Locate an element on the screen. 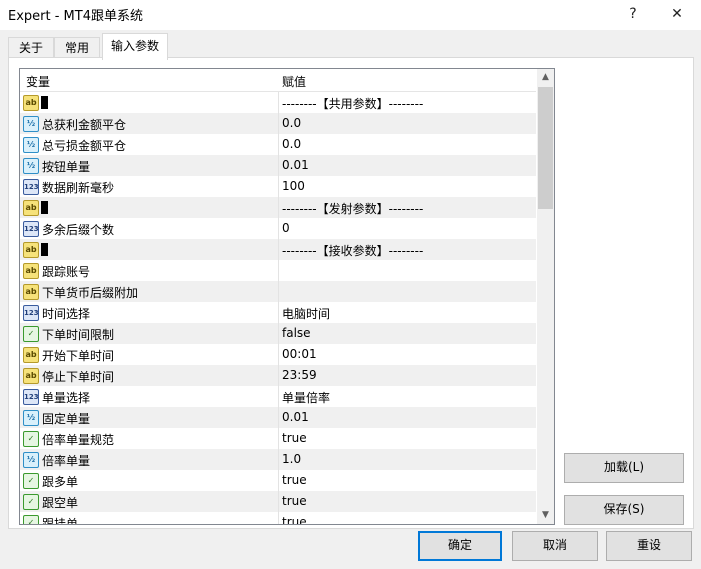  parameter-row: 123 单量选择 单量倍率 is located at coordinates (278, 396).